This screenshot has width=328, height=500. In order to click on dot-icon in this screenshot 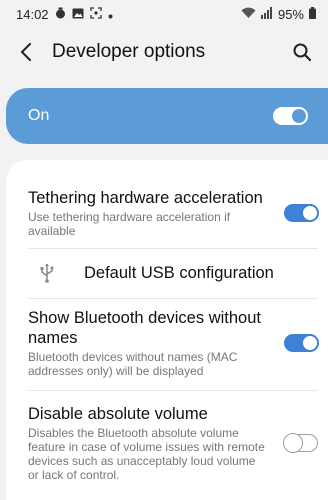, I will do `click(110, 14)`.